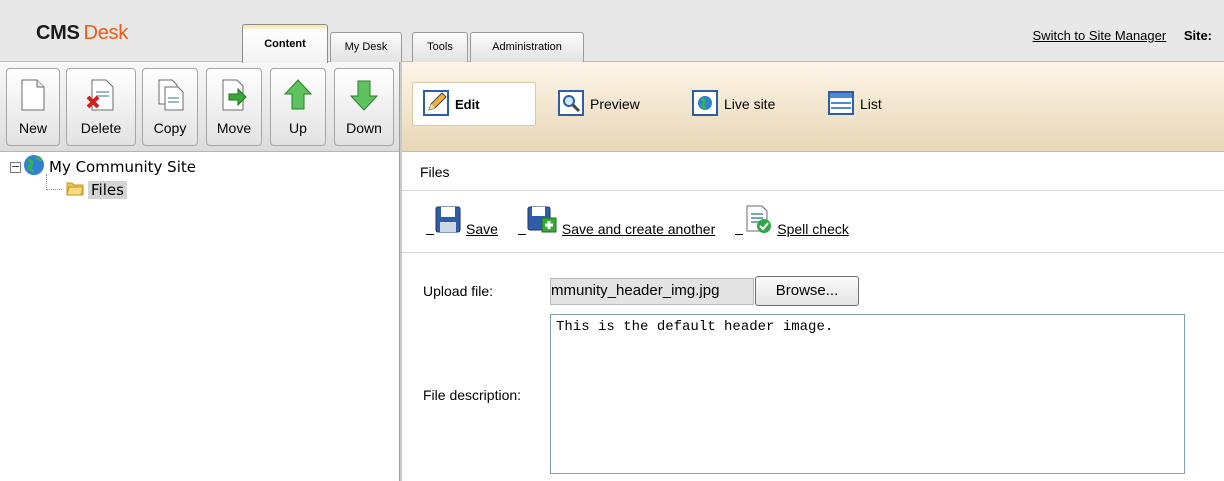  I want to click on new-button: New, so click(33, 107).